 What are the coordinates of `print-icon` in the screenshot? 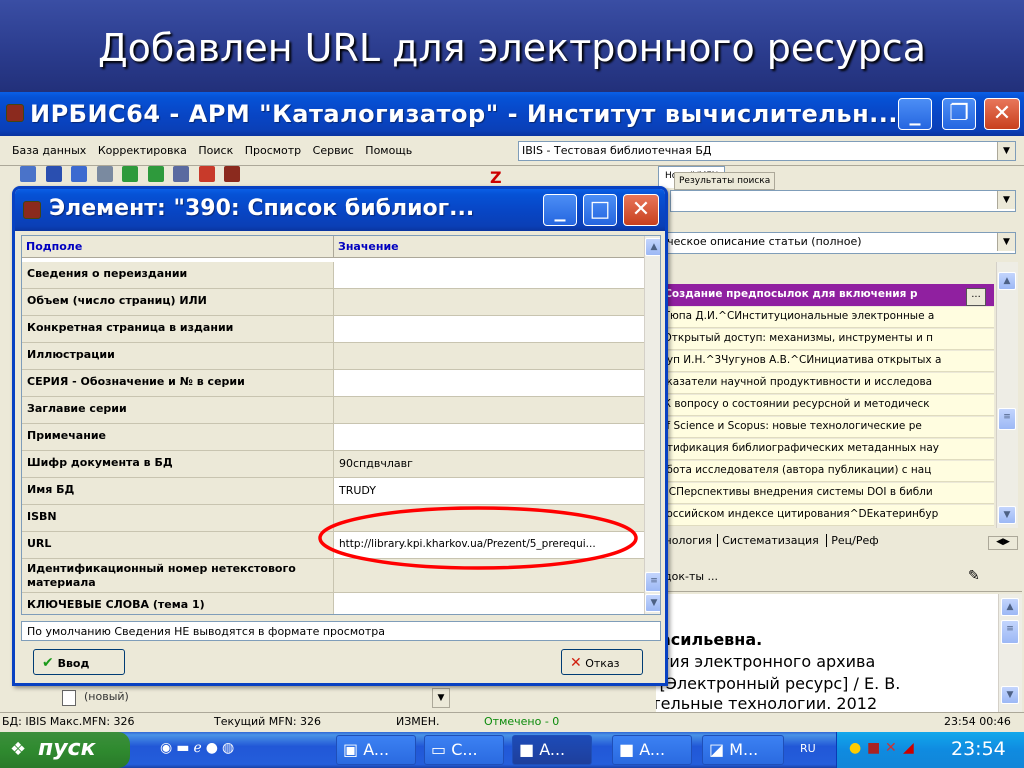 It's located at (104, 174).